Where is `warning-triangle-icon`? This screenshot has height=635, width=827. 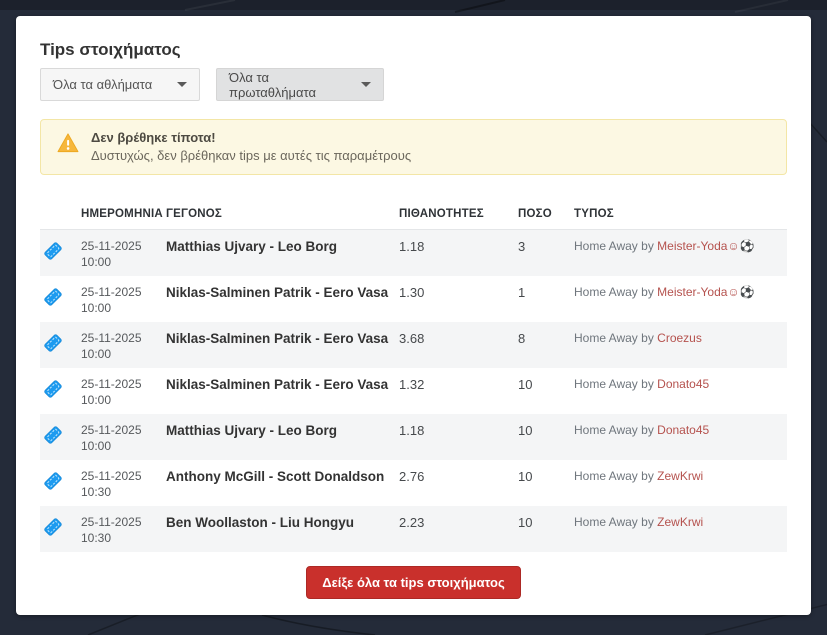 warning-triangle-icon is located at coordinates (68, 143).